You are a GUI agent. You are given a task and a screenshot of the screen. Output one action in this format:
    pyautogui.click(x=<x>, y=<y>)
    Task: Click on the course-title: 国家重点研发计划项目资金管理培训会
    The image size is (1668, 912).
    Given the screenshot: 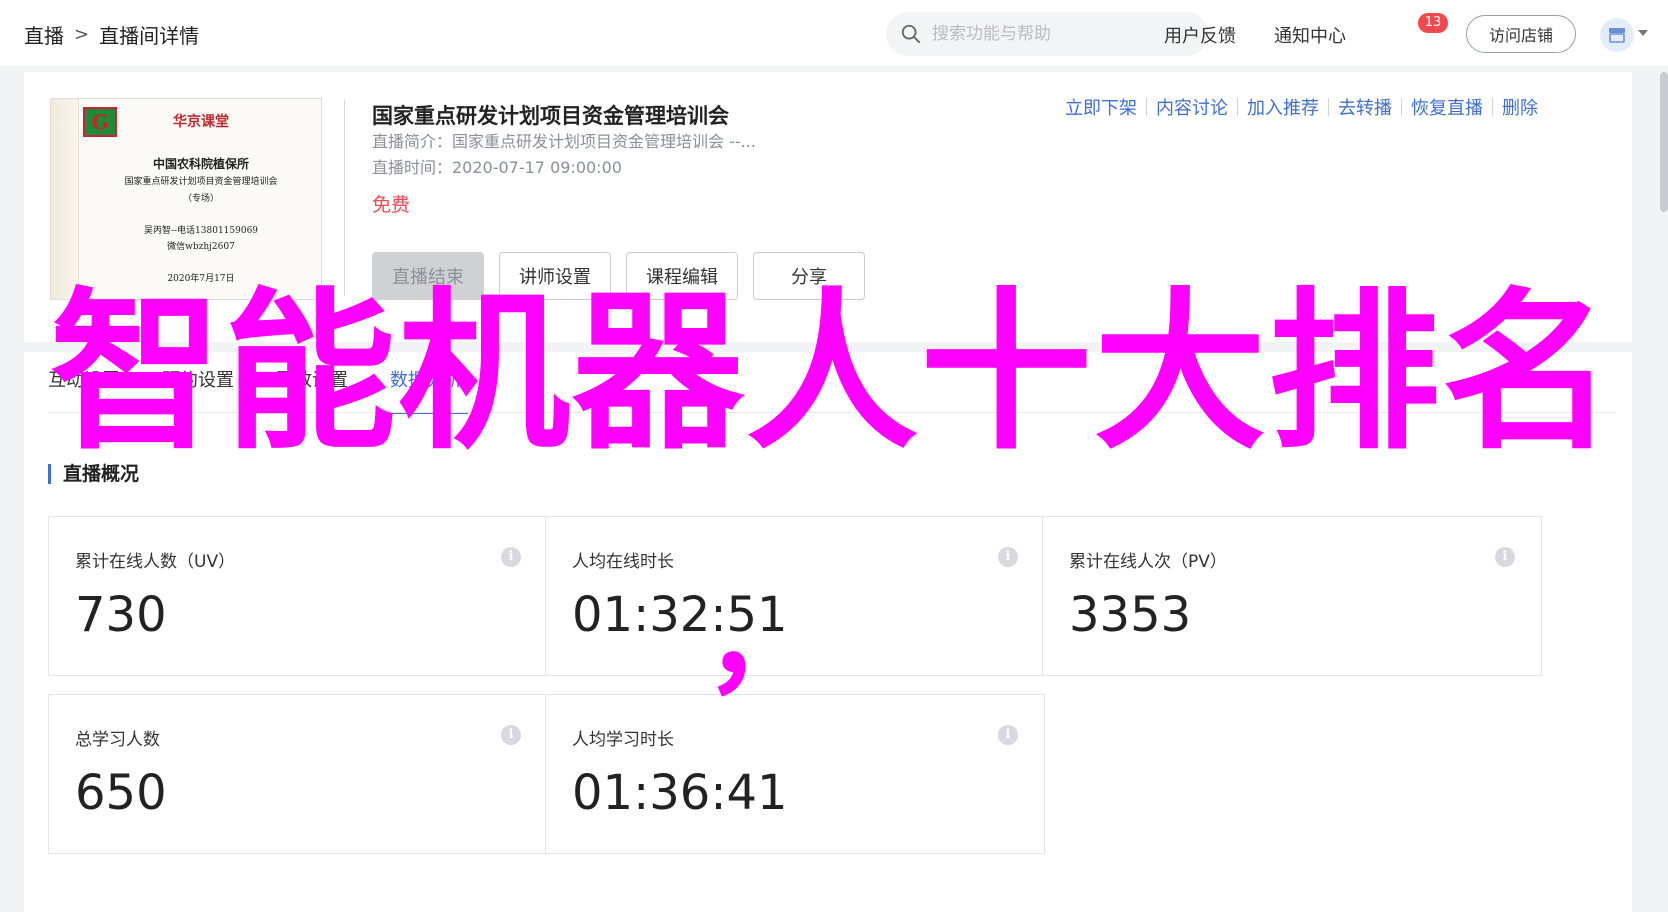 What is the action you would take?
    pyautogui.click(x=550, y=116)
    